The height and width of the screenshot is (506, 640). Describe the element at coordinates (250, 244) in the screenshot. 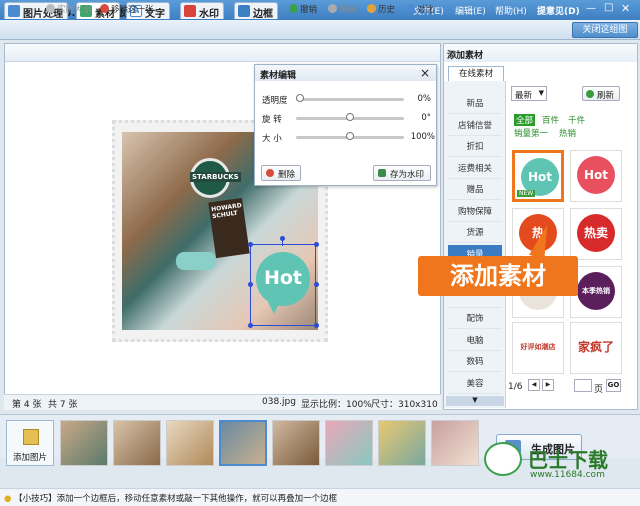

I see `resize-handle-tl` at that location.